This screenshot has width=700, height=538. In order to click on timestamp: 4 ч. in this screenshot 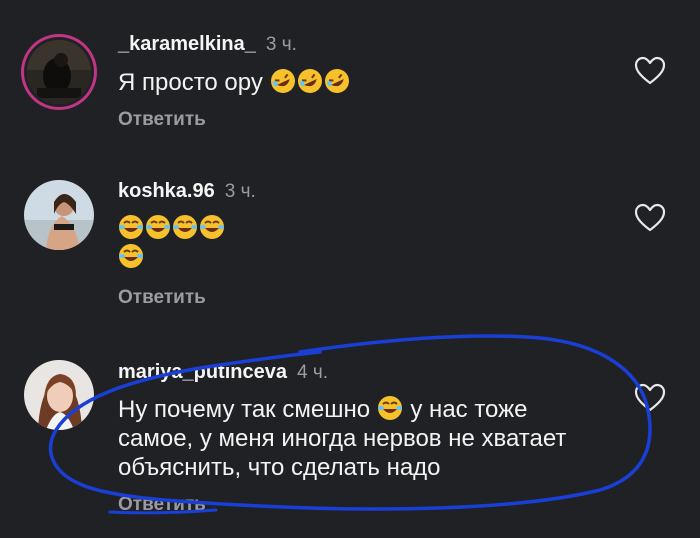, I will do `click(312, 372)`.